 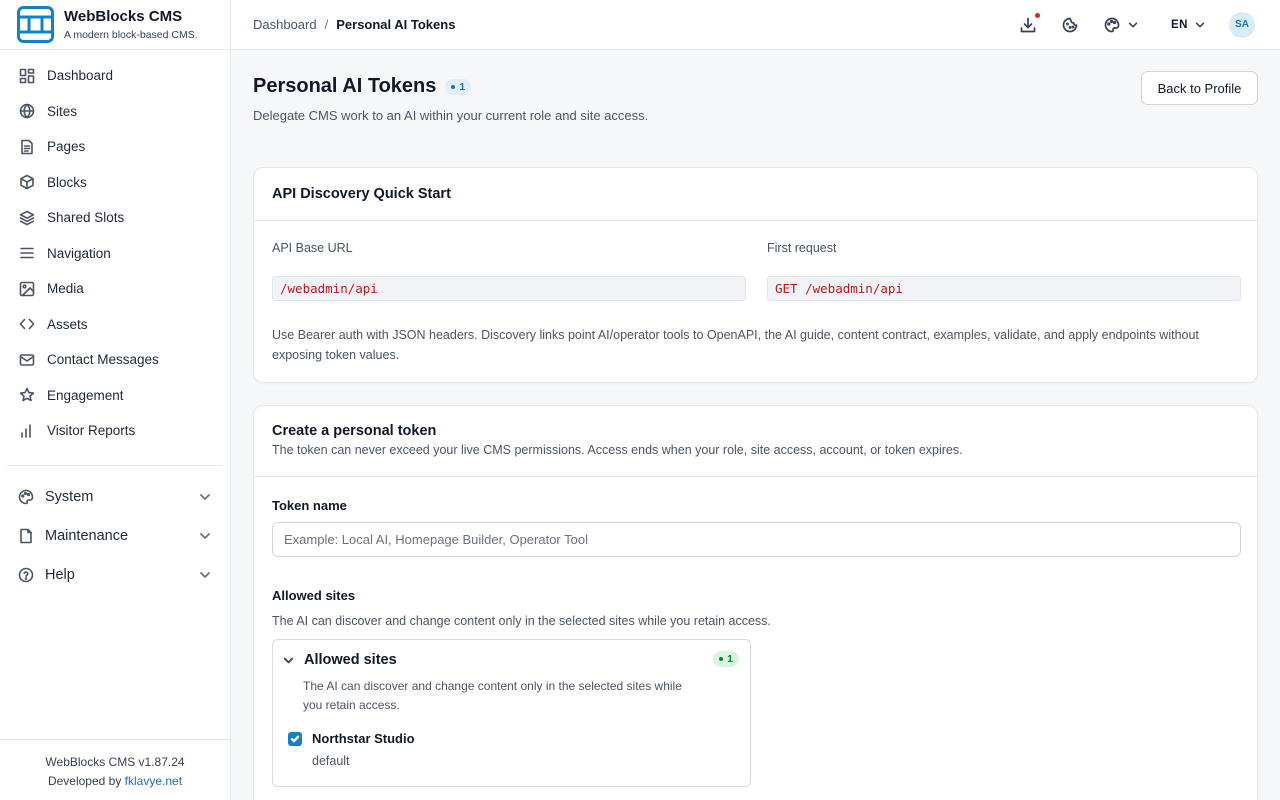 What do you see at coordinates (153, 781) in the screenshot?
I see `developer-link: fklavye.net` at bounding box center [153, 781].